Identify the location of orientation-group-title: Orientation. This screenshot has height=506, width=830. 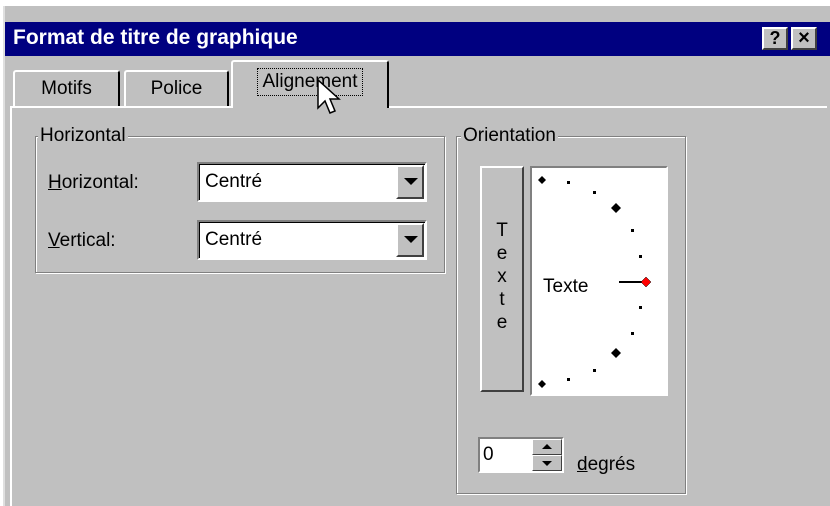
(509, 135).